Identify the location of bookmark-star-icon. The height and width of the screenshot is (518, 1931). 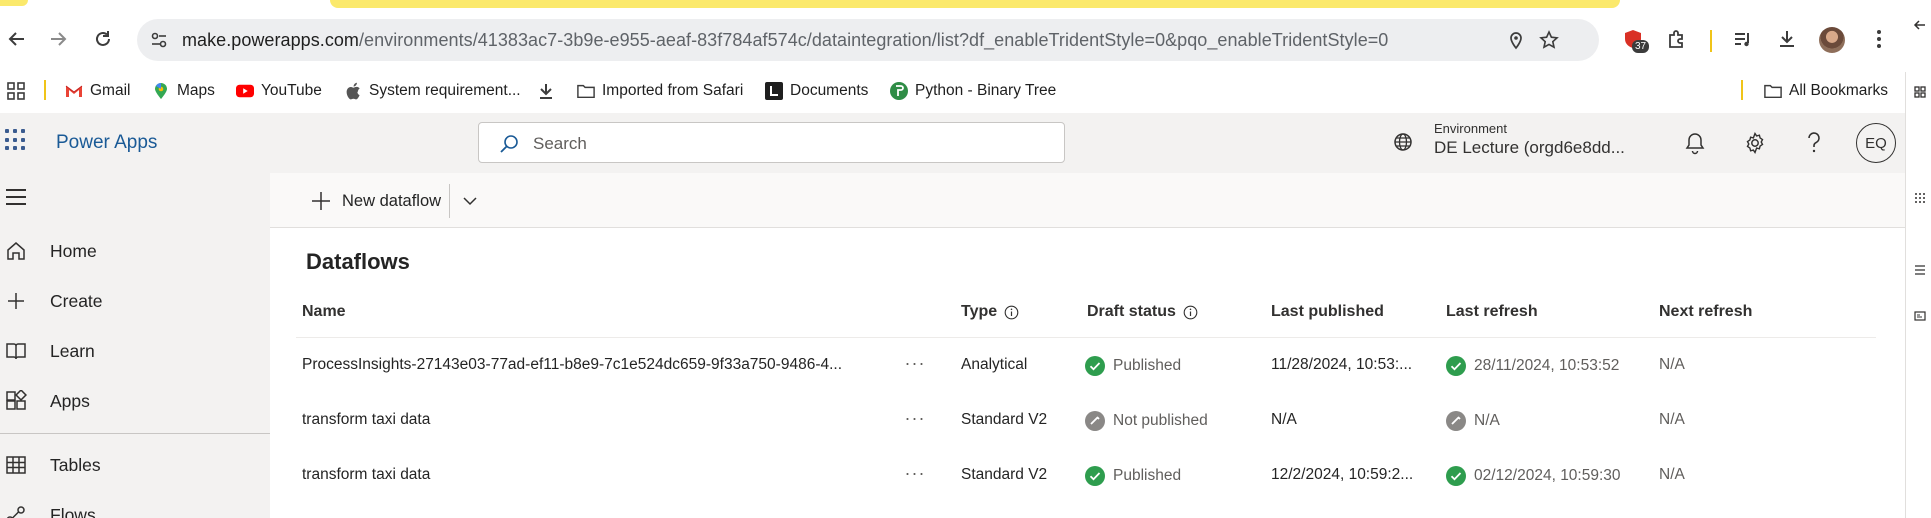
(1549, 40).